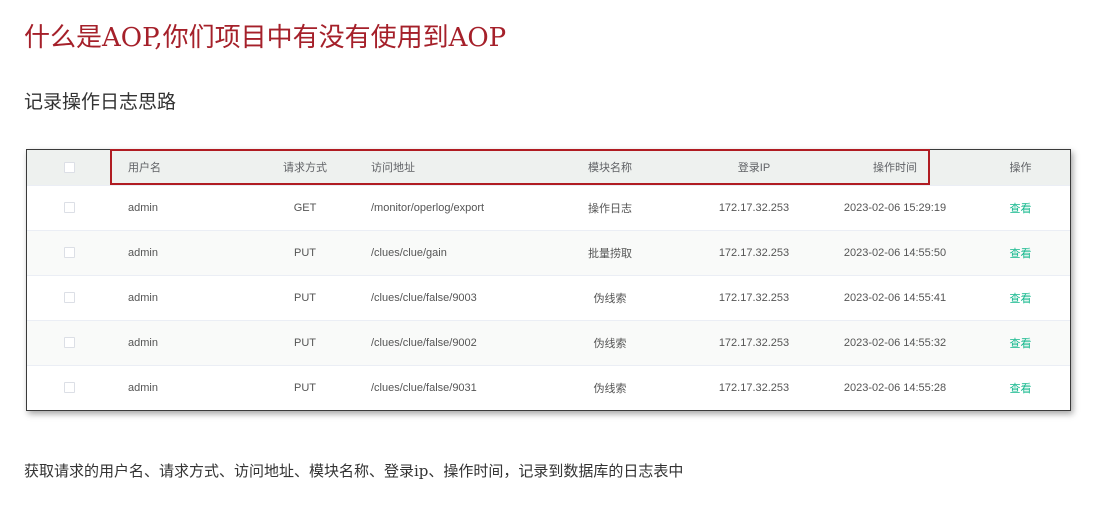  What do you see at coordinates (305, 207) in the screenshot?
I see `cell-method: GET` at bounding box center [305, 207].